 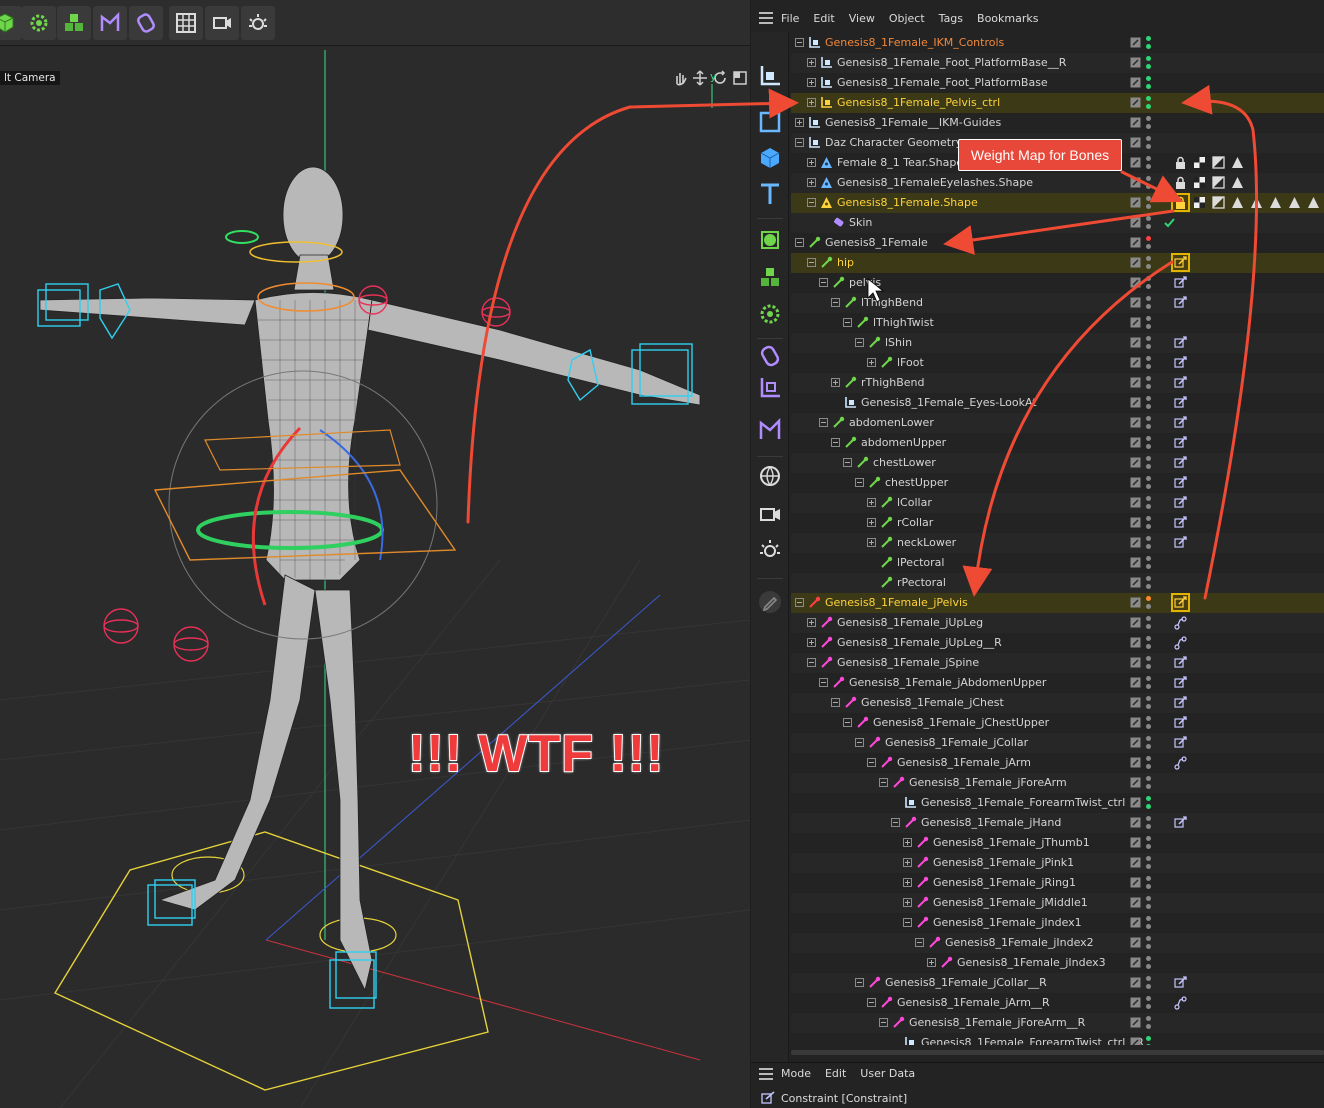 What do you see at coordinates (907, 18) in the screenshot?
I see `menu-object: Object` at bounding box center [907, 18].